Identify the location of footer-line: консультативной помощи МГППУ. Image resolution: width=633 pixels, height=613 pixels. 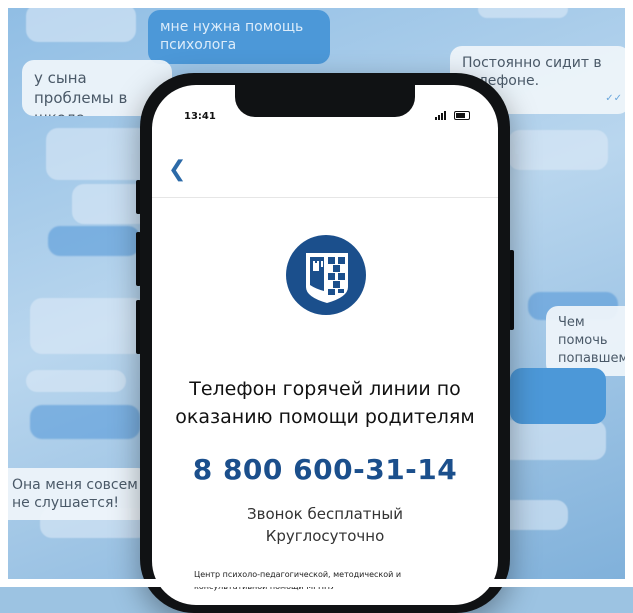
(264, 586).